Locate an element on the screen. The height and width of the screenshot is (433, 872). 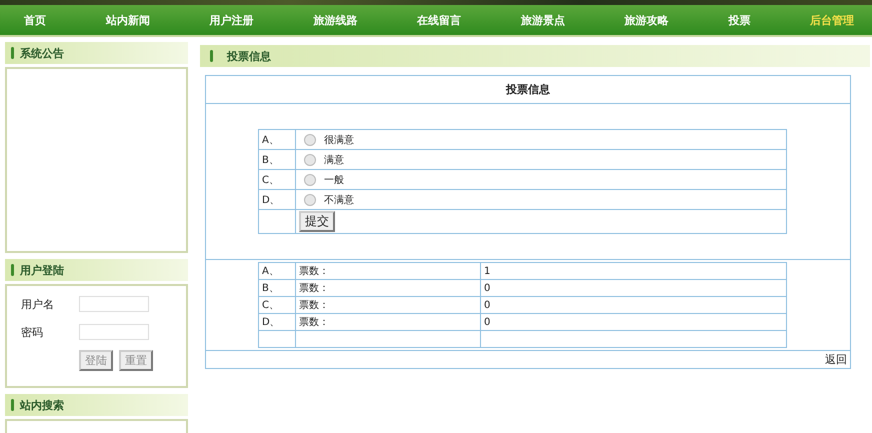
nav-link: 用户注册 is located at coordinates (232, 20).